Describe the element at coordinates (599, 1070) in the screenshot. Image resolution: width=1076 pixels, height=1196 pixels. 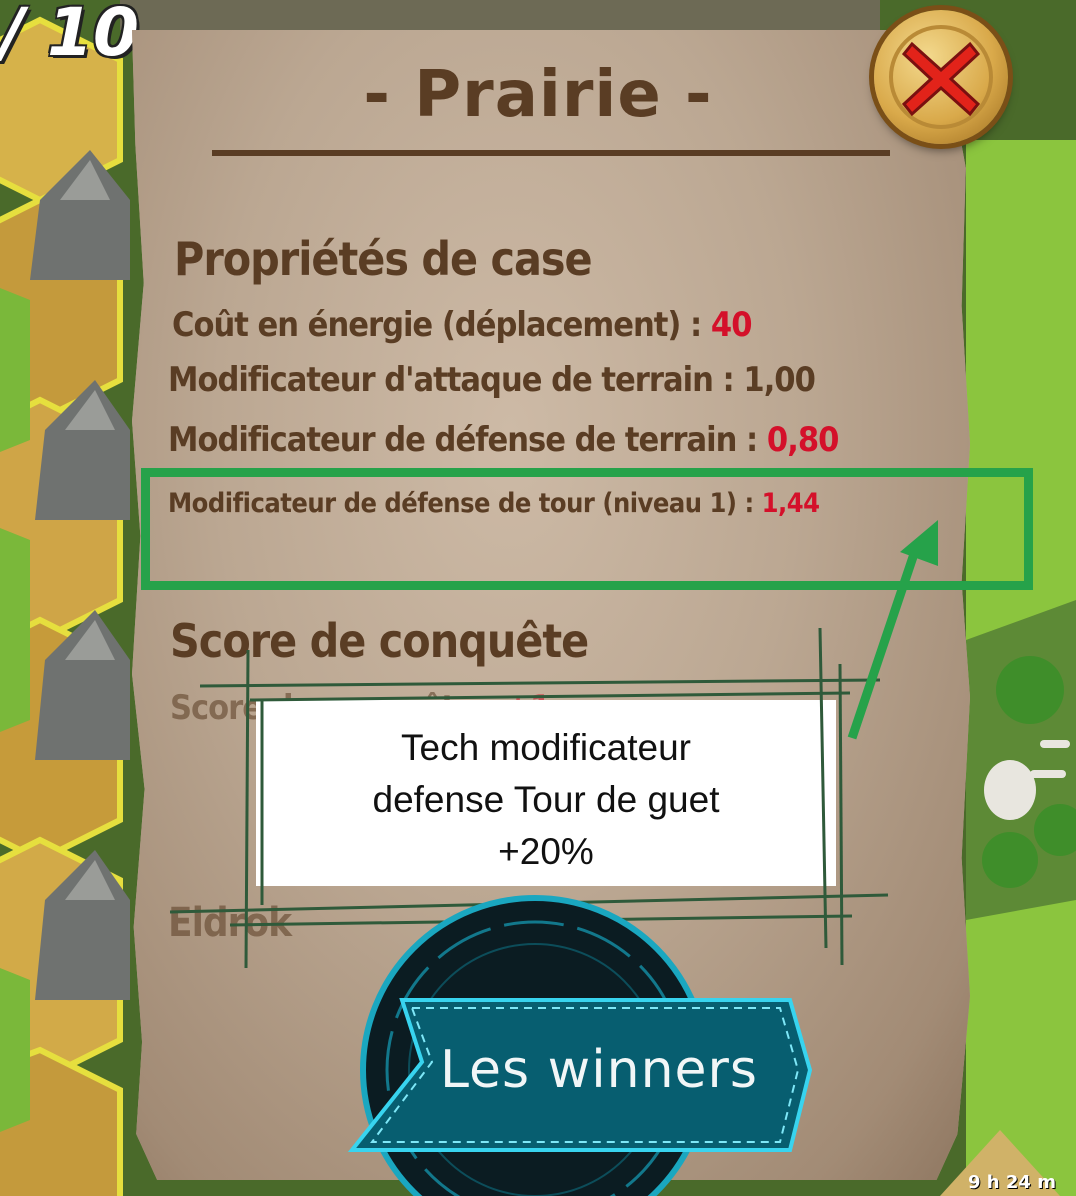
I see `watermark-label: Les winners` at that location.